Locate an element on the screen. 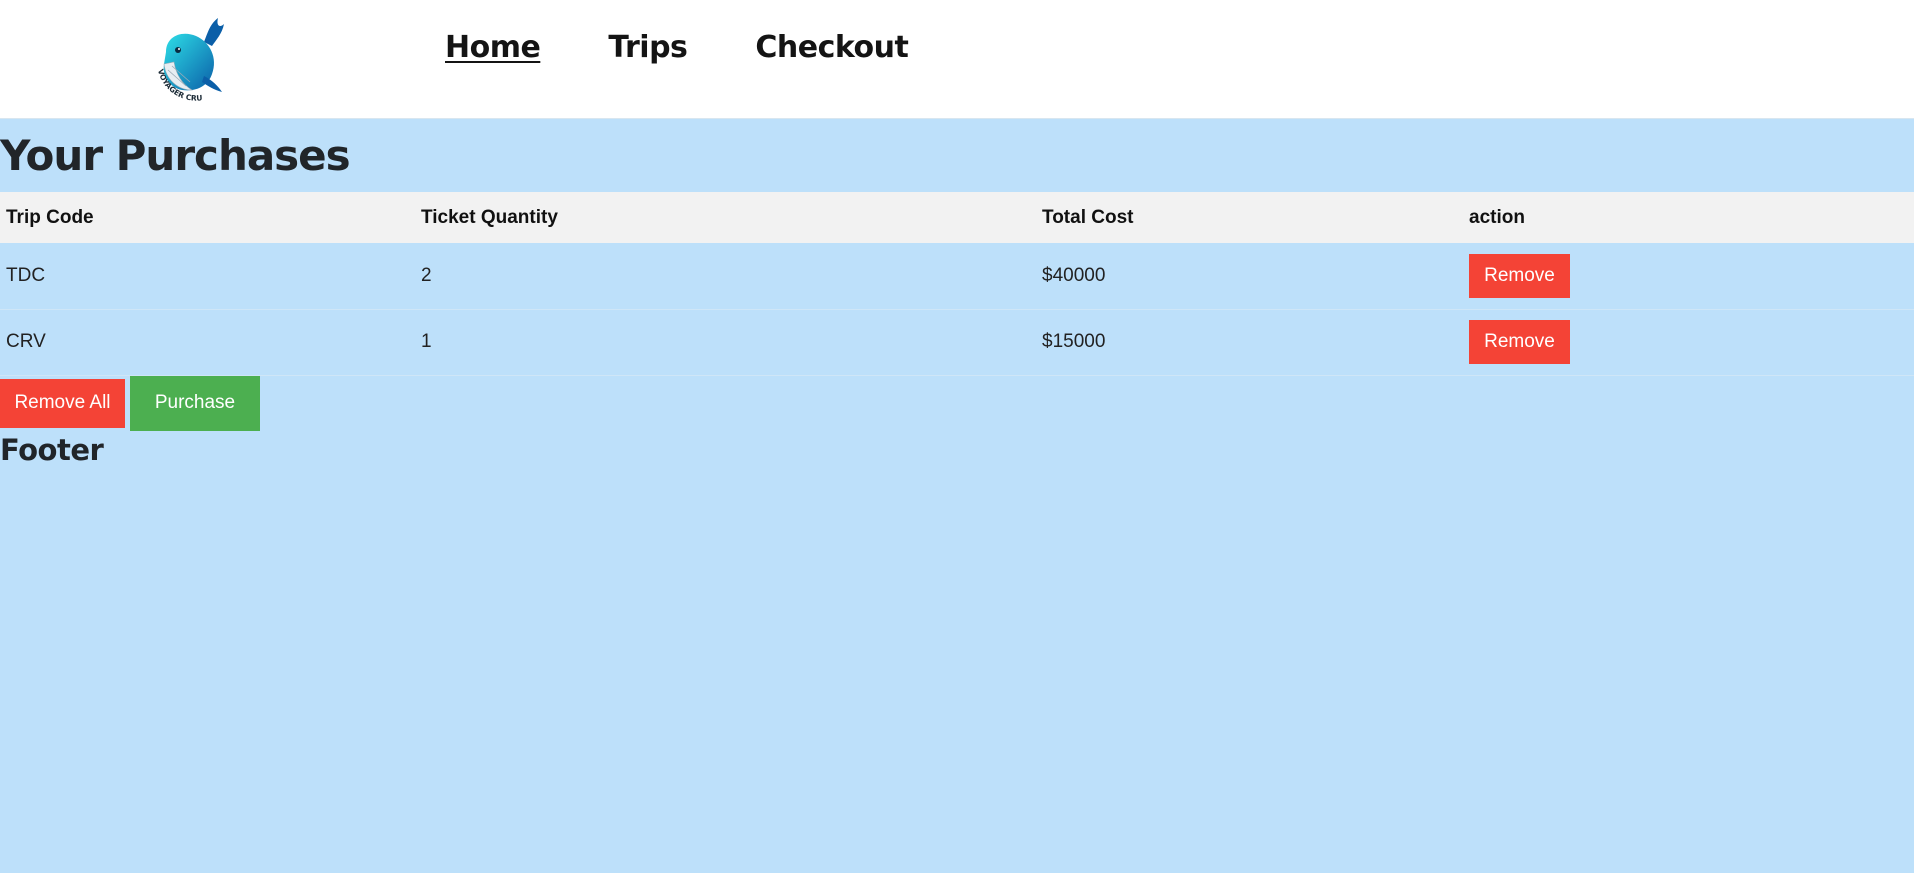 This screenshot has width=1914, height=873. column-header-total-cost: Total Cost is located at coordinates (1088, 217).